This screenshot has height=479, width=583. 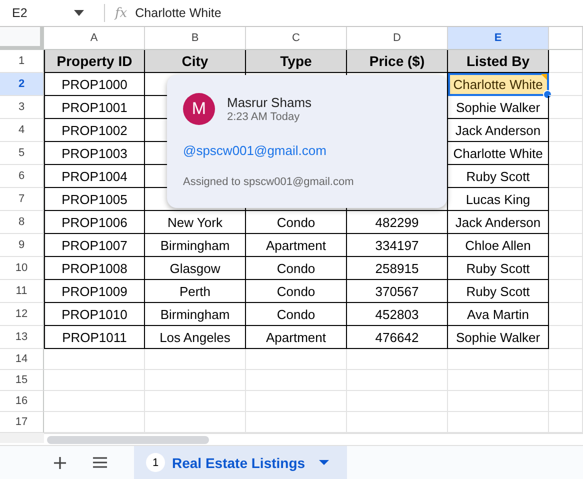 I want to click on column-header: C, so click(x=296, y=38).